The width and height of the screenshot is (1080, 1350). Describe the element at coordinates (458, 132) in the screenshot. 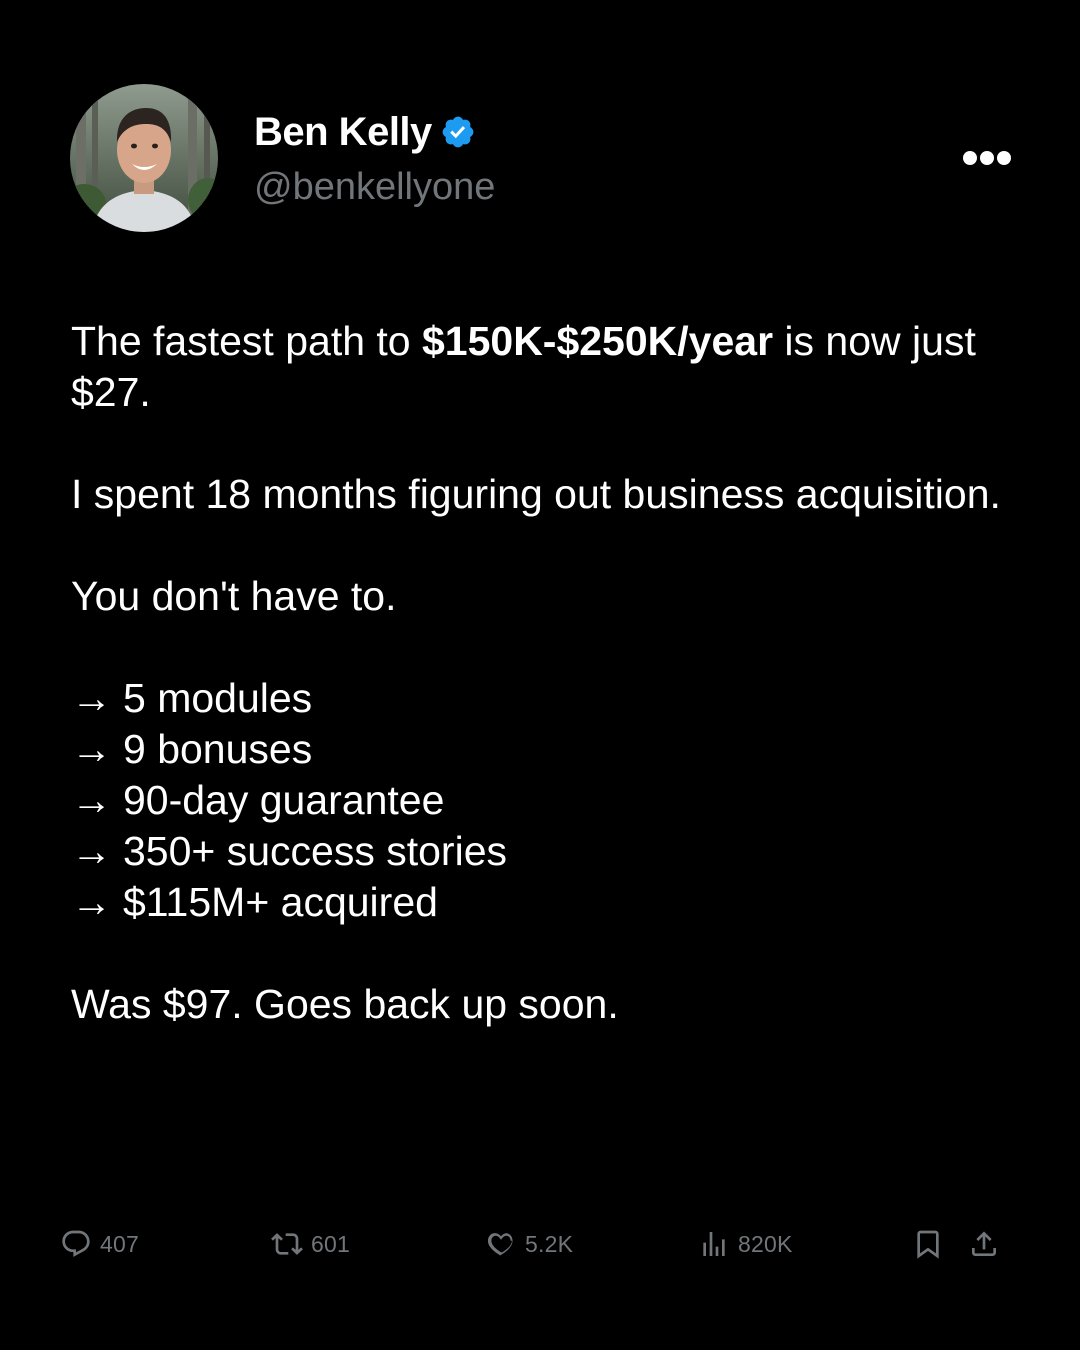

I see `verified-badge-icon` at that location.